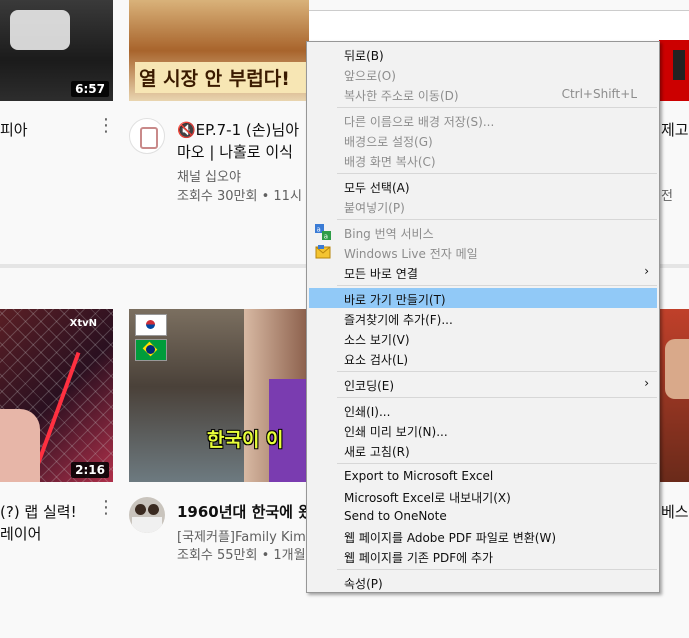  Describe the element at coordinates (90, 89) in the screenshot. I see `video-duration: 6:57` at that location.